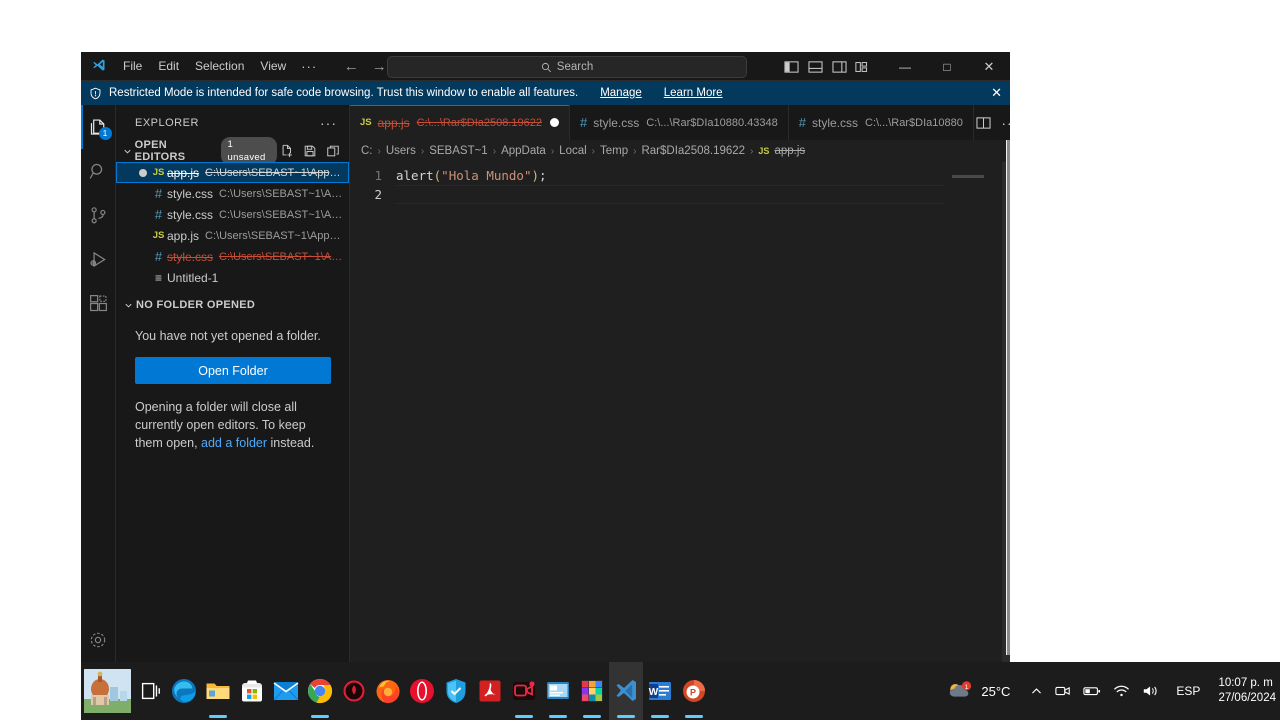 Image resolution: width=1280 pixels, height=720 pixels. Describe the element at coordinates (555, 122) in the screenshot. I see `tab-unsaved-dot-icon` at that location.